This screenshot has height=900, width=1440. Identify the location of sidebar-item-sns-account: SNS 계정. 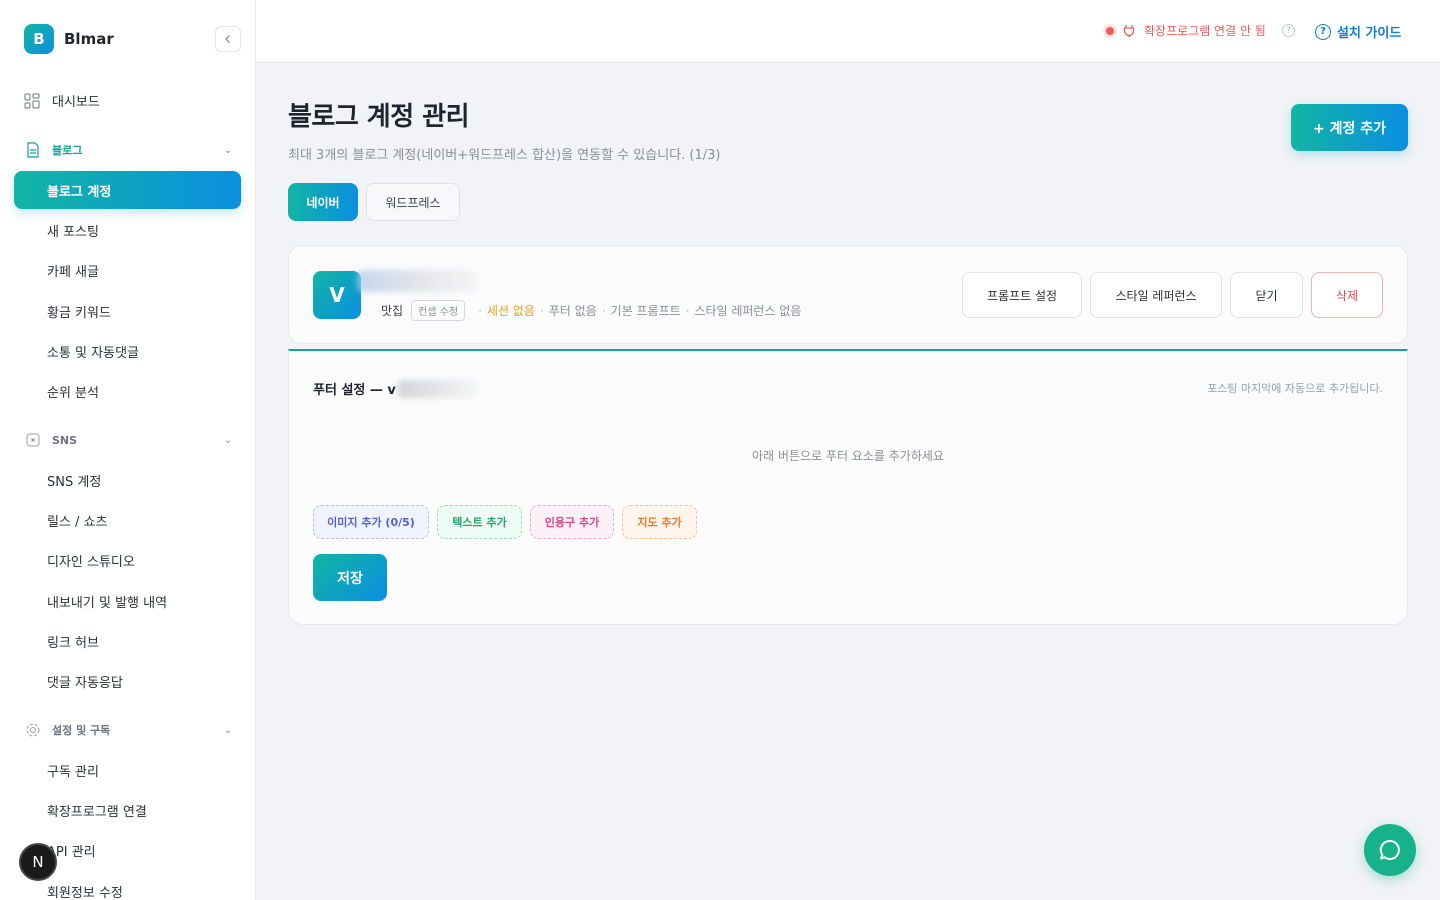
(74, 480).